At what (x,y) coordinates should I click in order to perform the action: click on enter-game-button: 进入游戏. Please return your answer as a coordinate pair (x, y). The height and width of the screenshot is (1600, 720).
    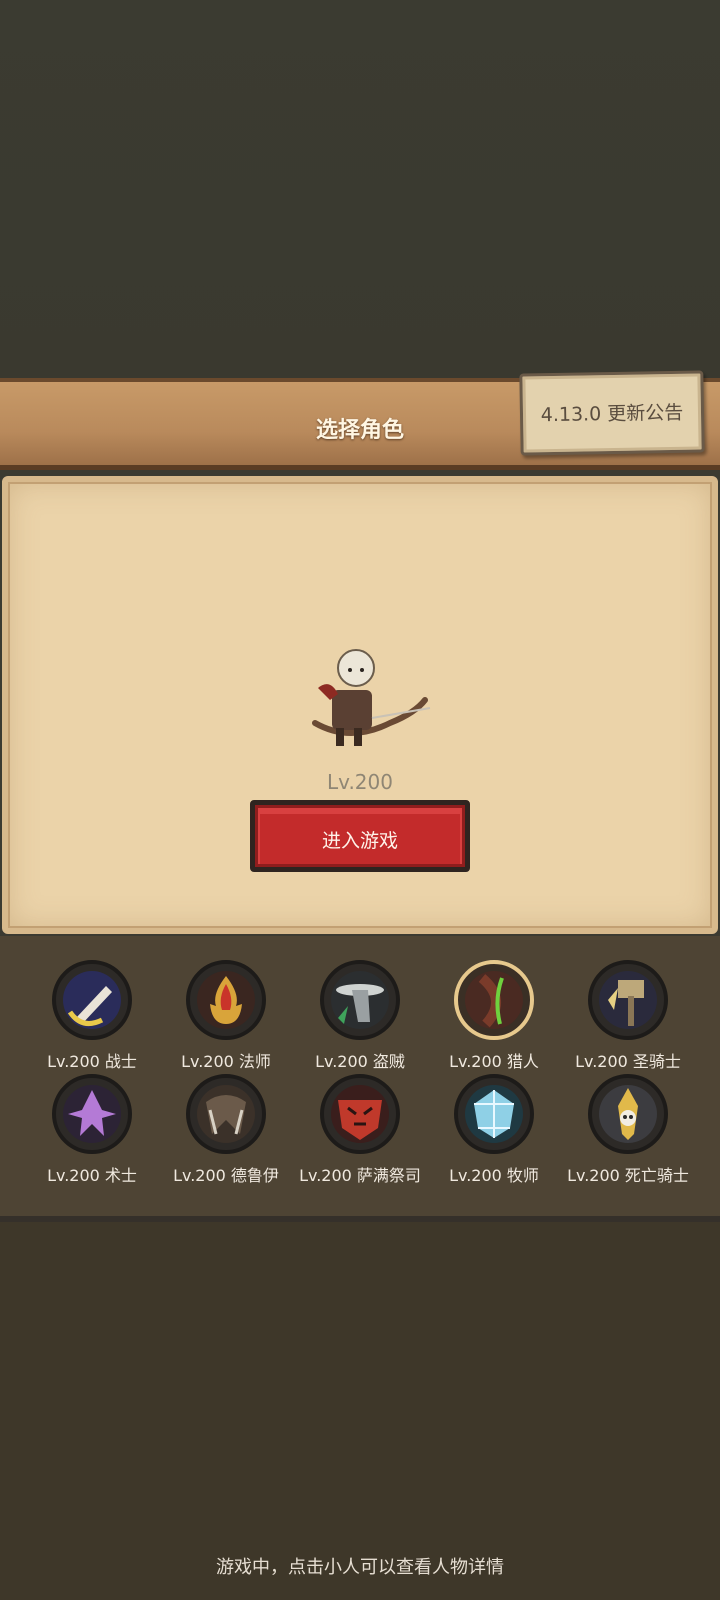
    Looking at the image, I should click on (360, 836).